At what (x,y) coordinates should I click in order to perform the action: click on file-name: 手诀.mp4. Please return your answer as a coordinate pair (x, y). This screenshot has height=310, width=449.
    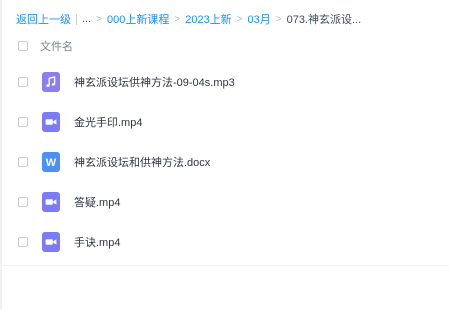
    Looking at the image, I should click on (97, 242).